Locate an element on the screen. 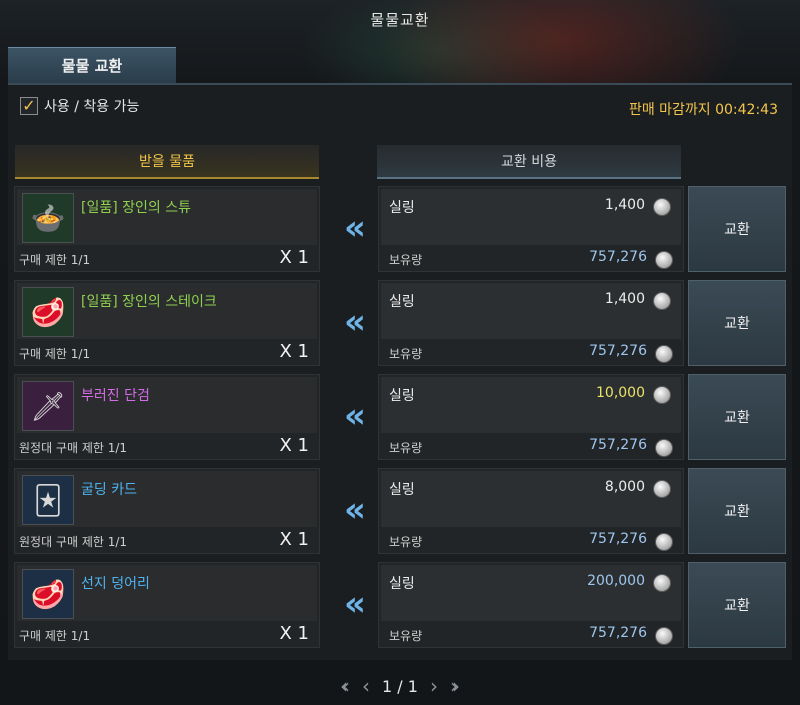 The width and height of the screenshot is (800, 705). last-page-icon: ›› is located at coordinates (455, 686).